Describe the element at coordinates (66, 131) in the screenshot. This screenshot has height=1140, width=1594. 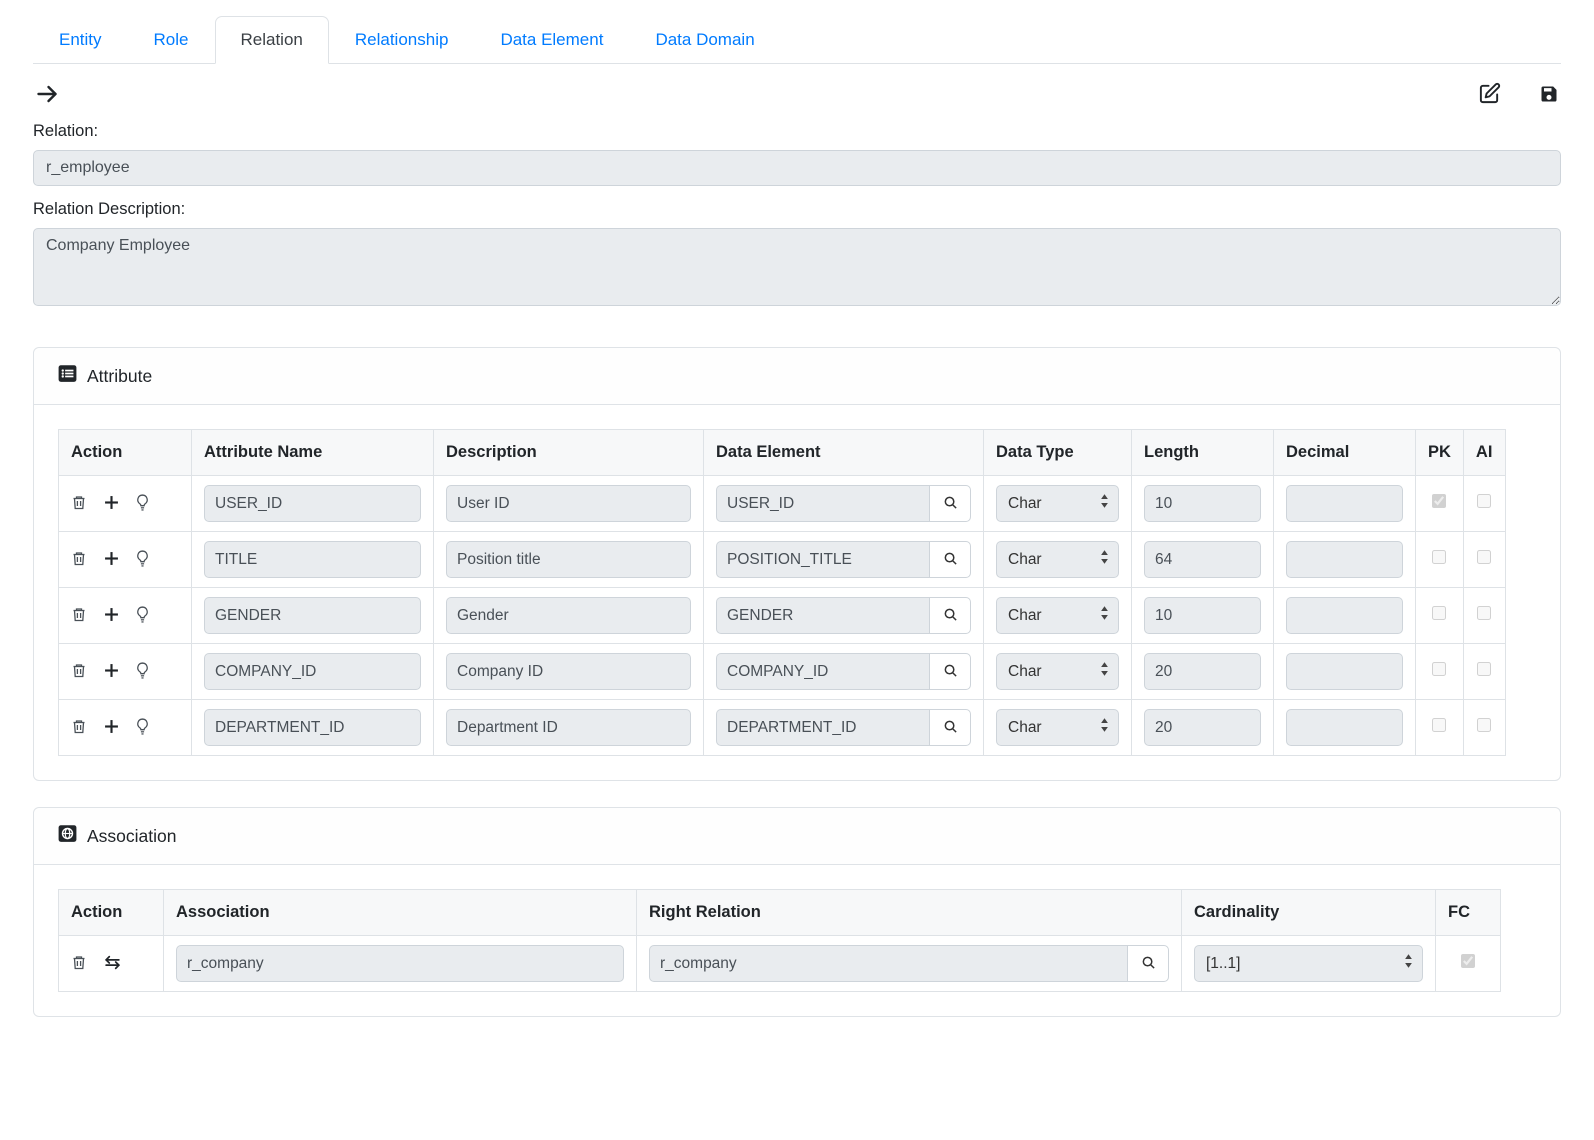
I see `relation-label: Relation:` at that location.